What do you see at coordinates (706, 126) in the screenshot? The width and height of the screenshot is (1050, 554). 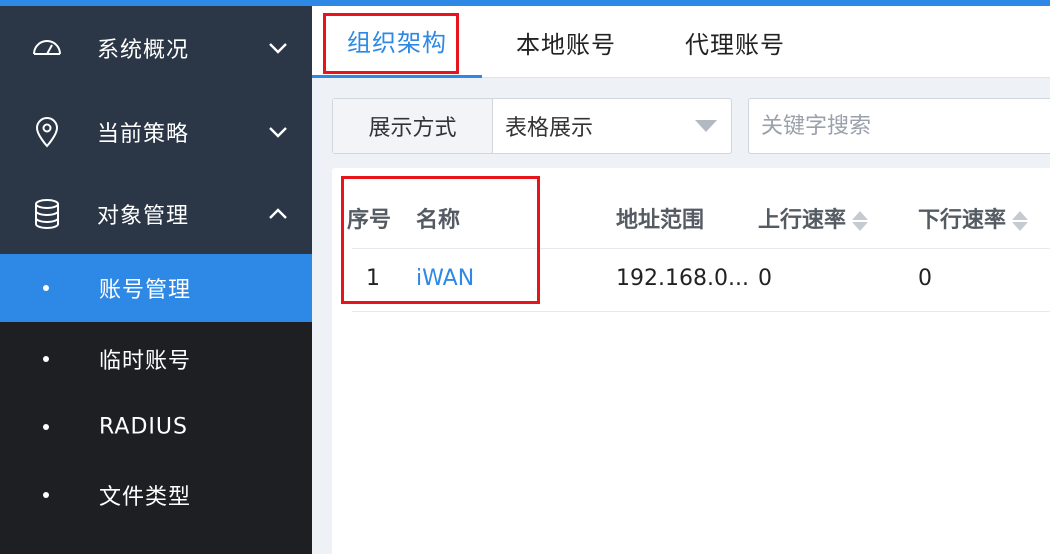 I see `caret-down-icon` at bounding box center [706, 126].